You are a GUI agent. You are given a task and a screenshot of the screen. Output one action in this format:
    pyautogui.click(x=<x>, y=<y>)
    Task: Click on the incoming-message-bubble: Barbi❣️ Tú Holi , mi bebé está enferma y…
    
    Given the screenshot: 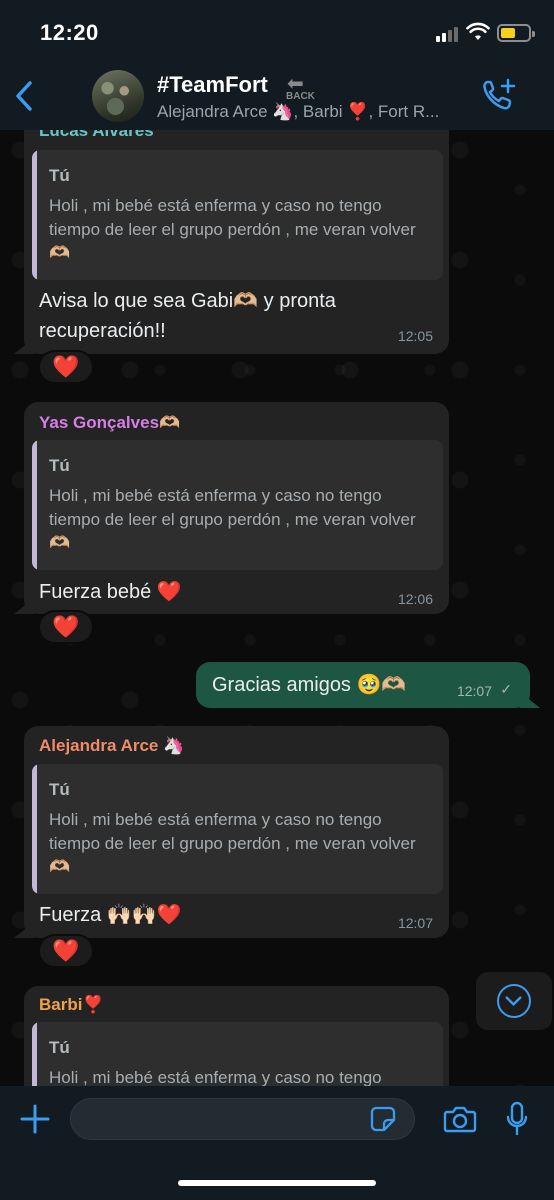 What is the action you would take?
    pyautogui.click(x=236, y=1036)
    